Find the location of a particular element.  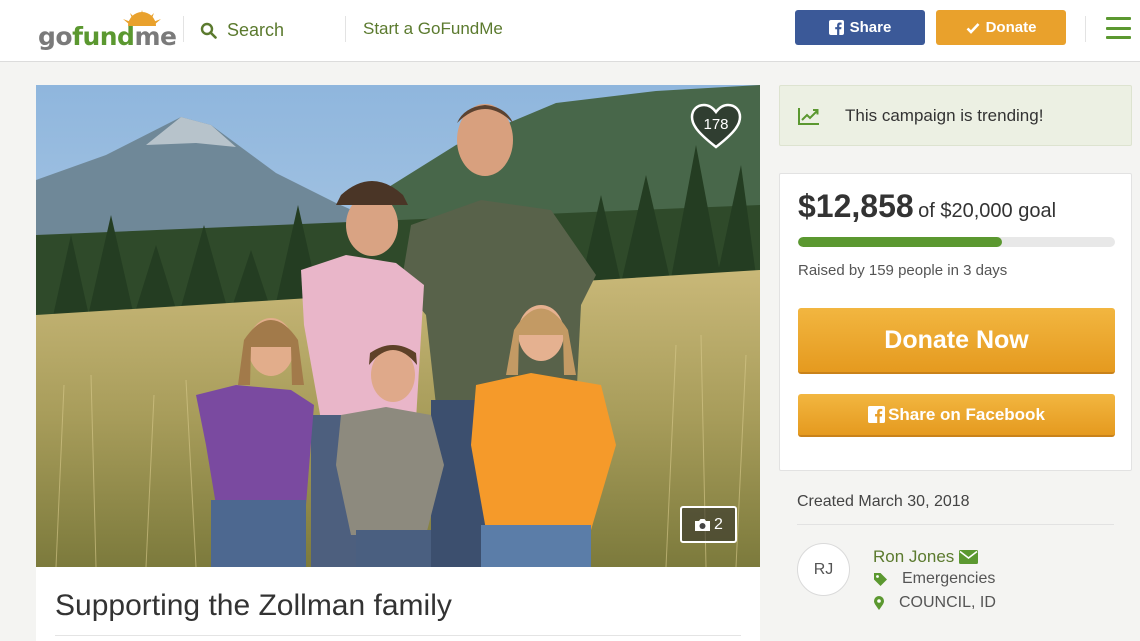

logo-wordmark: gofundme is located at coordinates (107, 36).